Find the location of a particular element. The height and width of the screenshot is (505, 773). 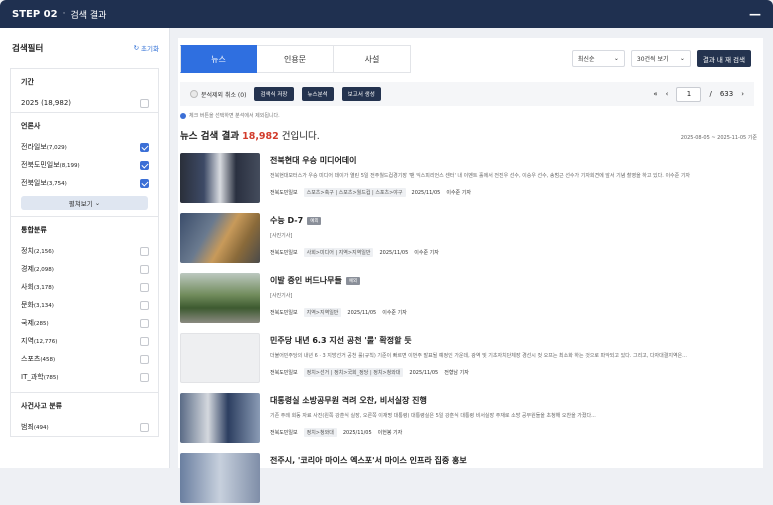

reset-button: ↻ 초기화 is located at coordinates (146, 48).